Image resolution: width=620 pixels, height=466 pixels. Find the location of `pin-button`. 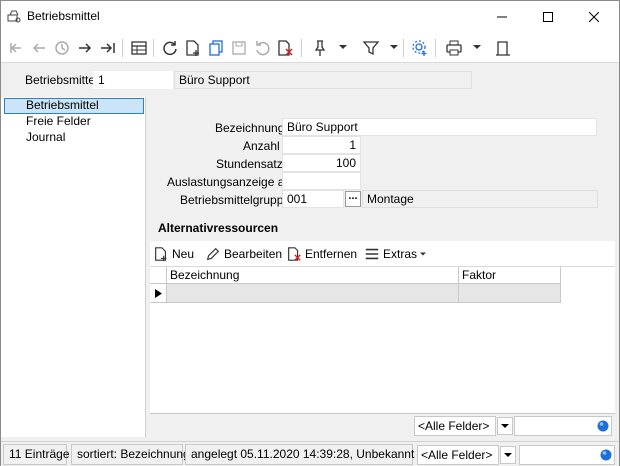

pin-button is located at coordinates (320, 48).